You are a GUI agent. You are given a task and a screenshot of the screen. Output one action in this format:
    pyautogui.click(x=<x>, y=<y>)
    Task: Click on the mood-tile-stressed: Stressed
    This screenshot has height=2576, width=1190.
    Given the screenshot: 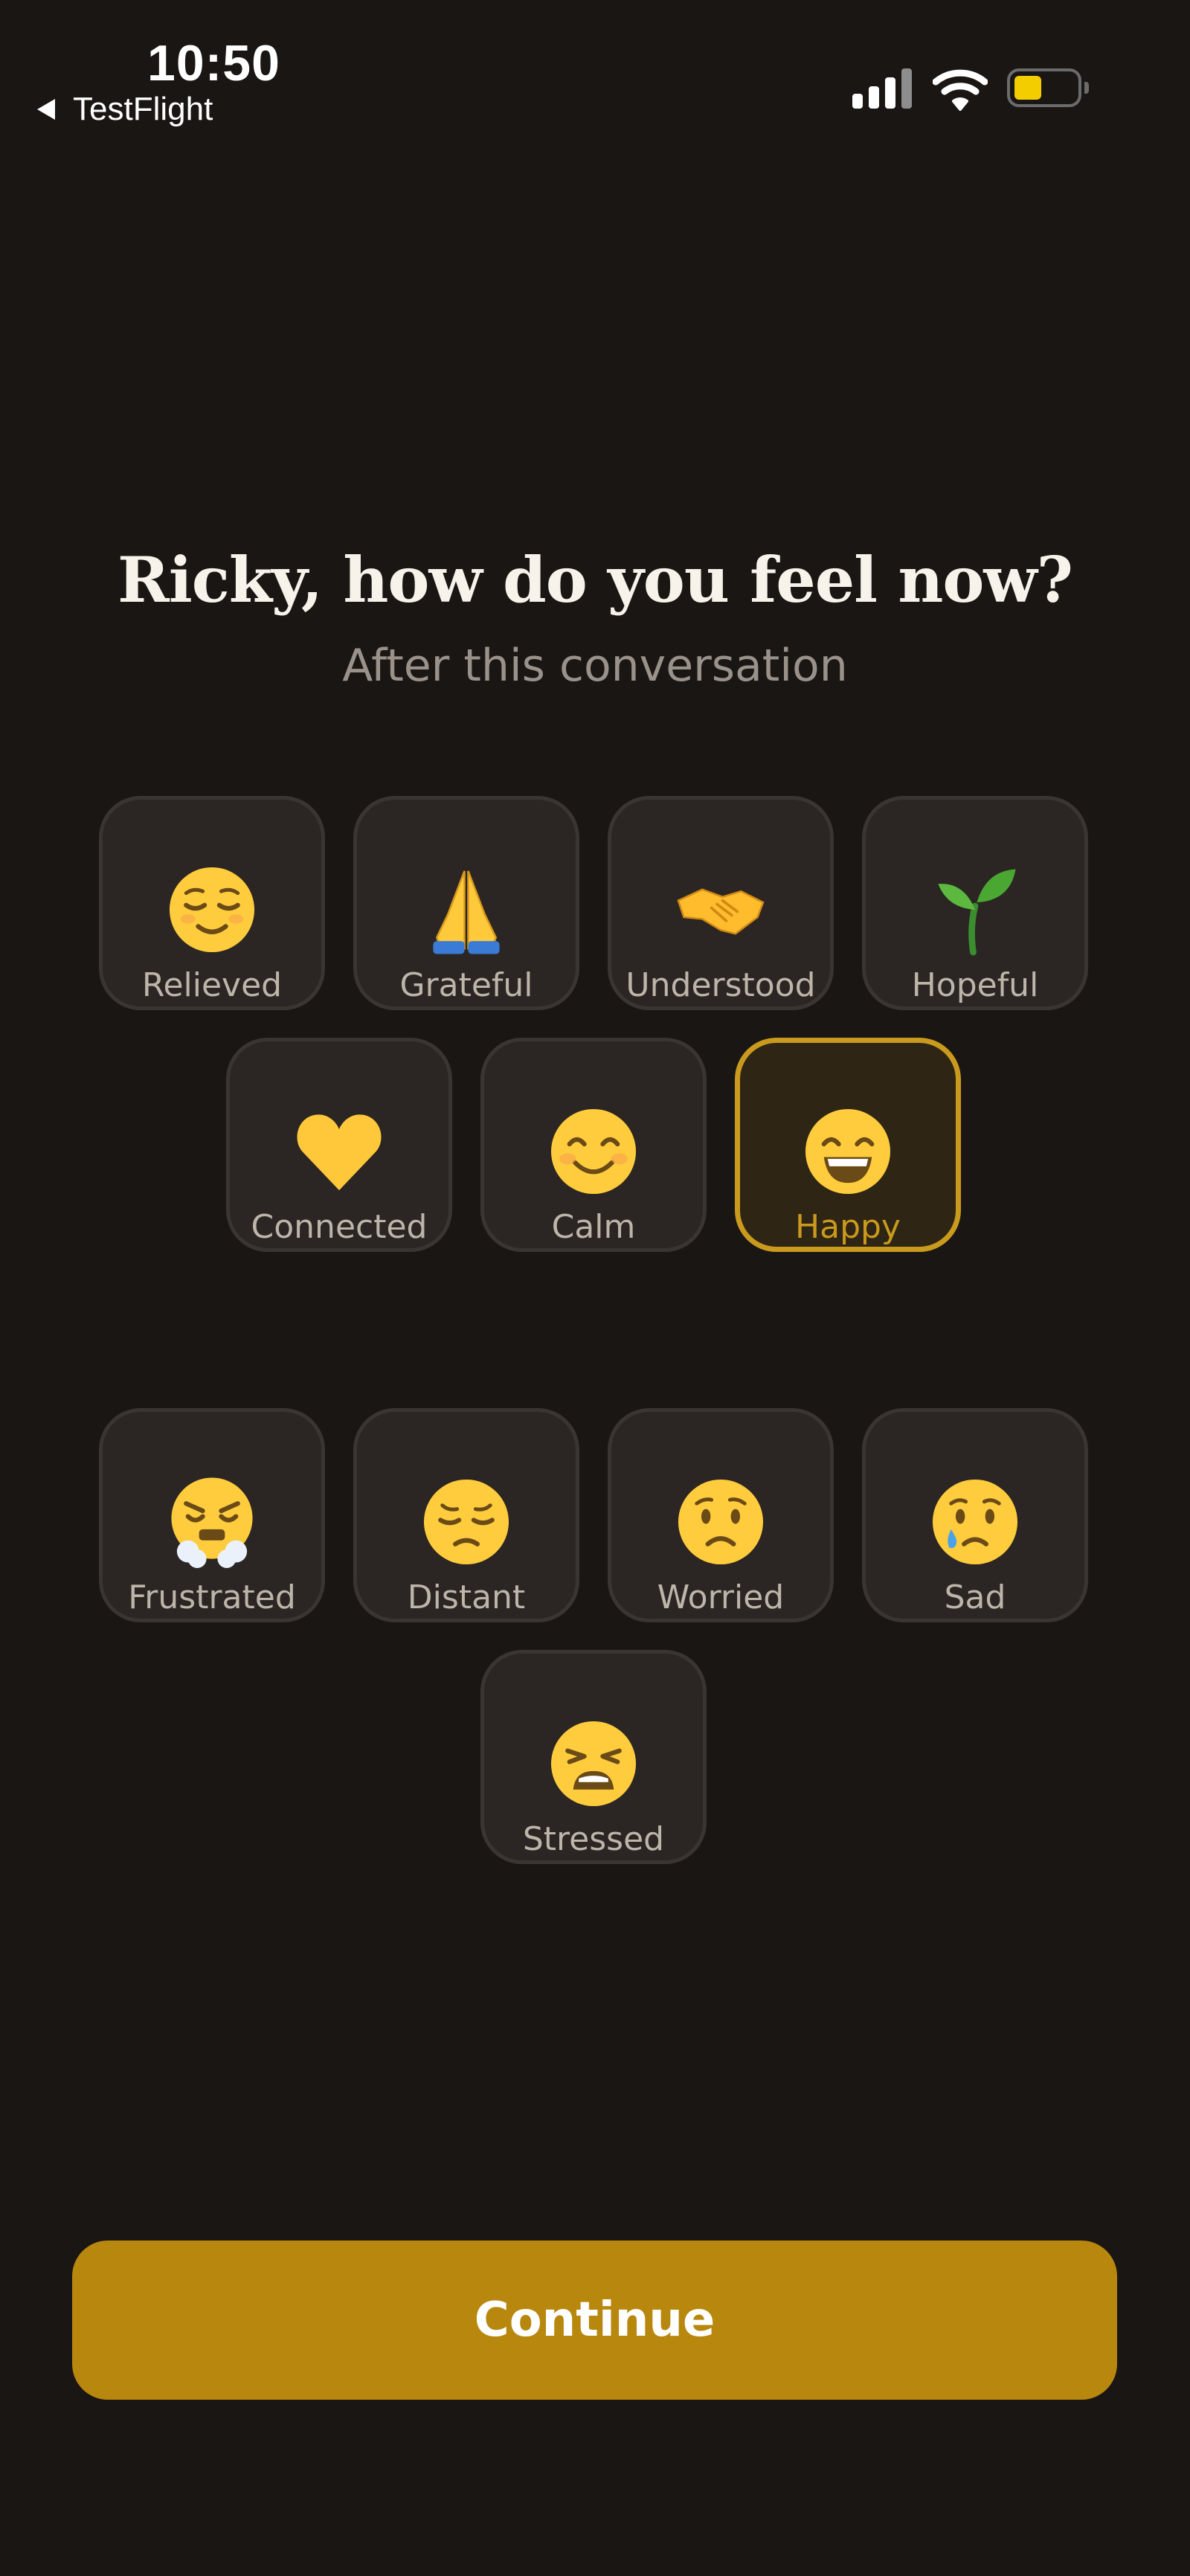 What is the action you would take?
    pyautogui.click(x=594, y=1757)
    